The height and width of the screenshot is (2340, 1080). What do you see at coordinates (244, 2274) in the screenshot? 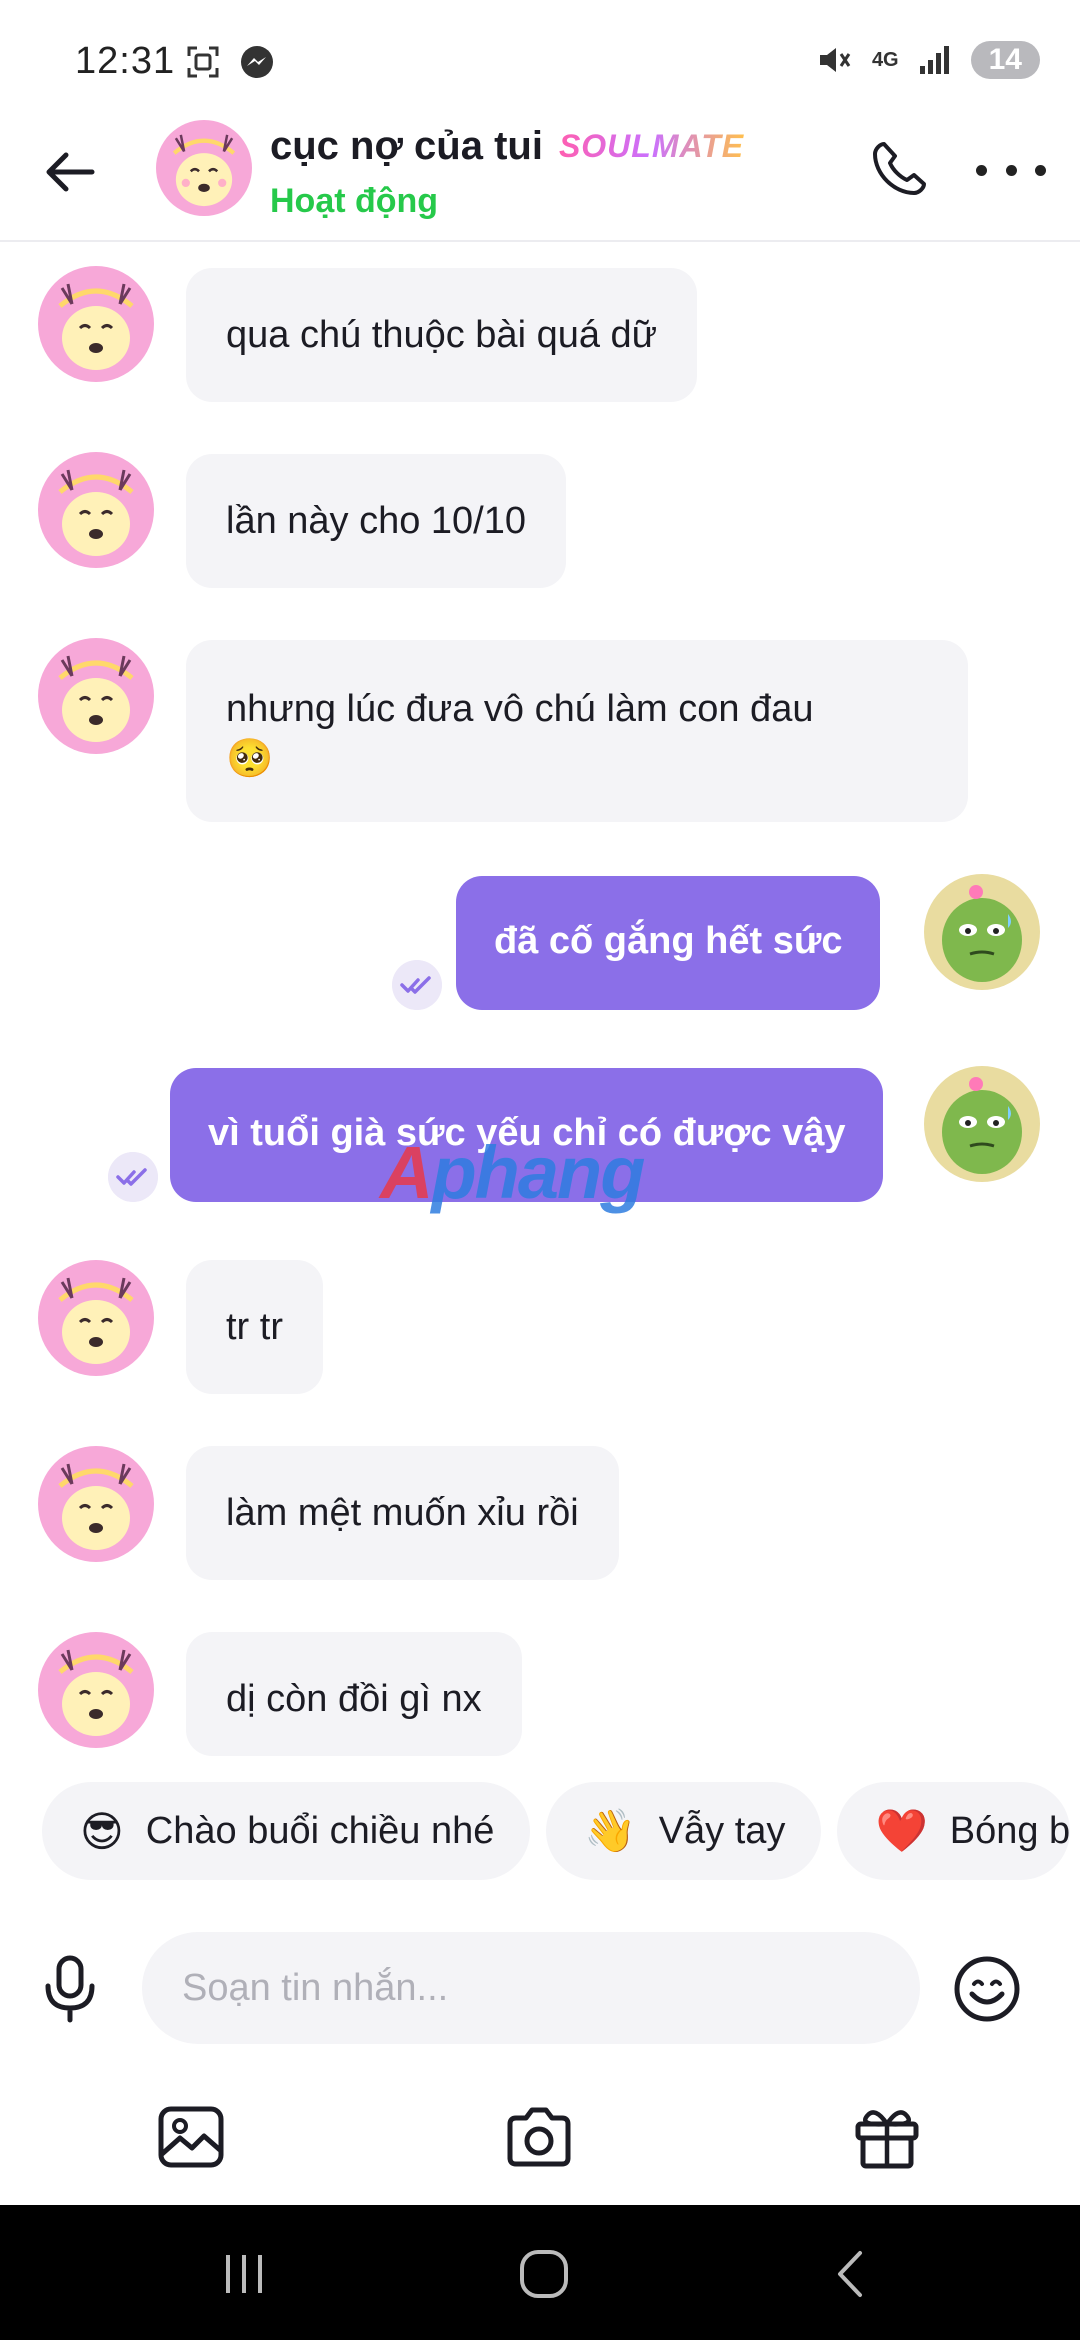
I see `recent-apps-icon` at bounding box center [244, 2274].